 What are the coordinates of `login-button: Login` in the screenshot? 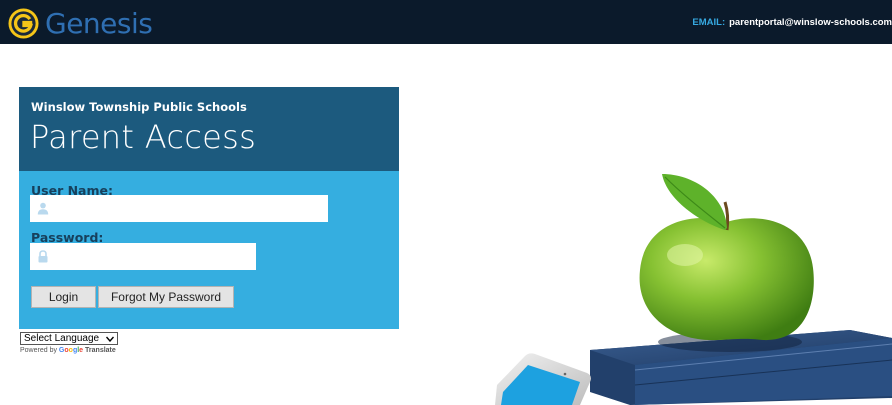 It's located at (63, 297).